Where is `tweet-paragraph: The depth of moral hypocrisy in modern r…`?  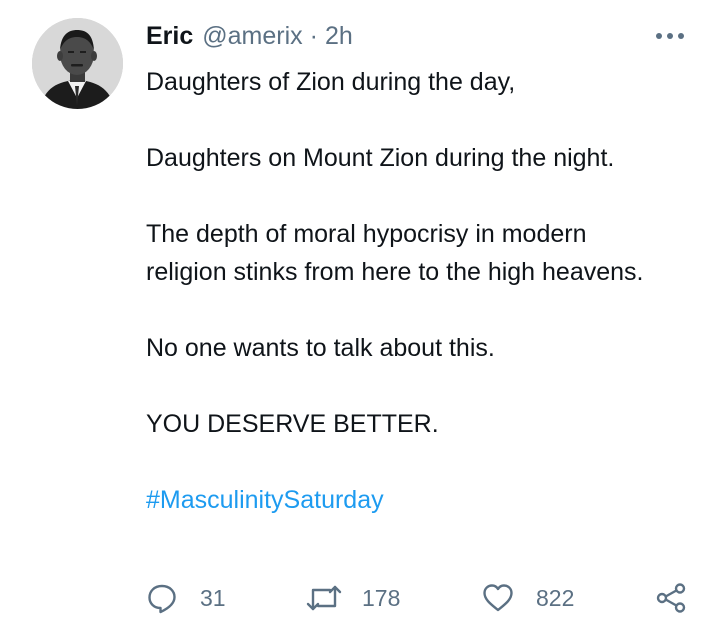
tweet-paragraph: The depth of moral hypocrisy in modern r… is located at coordinates (395, 253).